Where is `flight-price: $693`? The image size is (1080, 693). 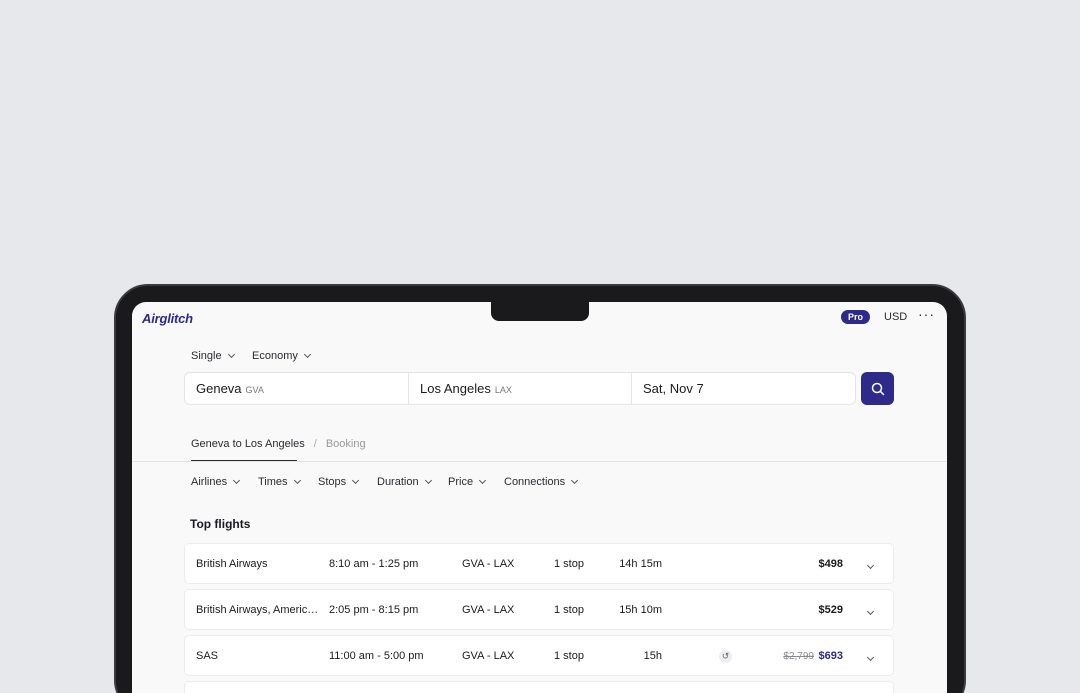 flight-price: $693 is located at coordinates (830, 656).